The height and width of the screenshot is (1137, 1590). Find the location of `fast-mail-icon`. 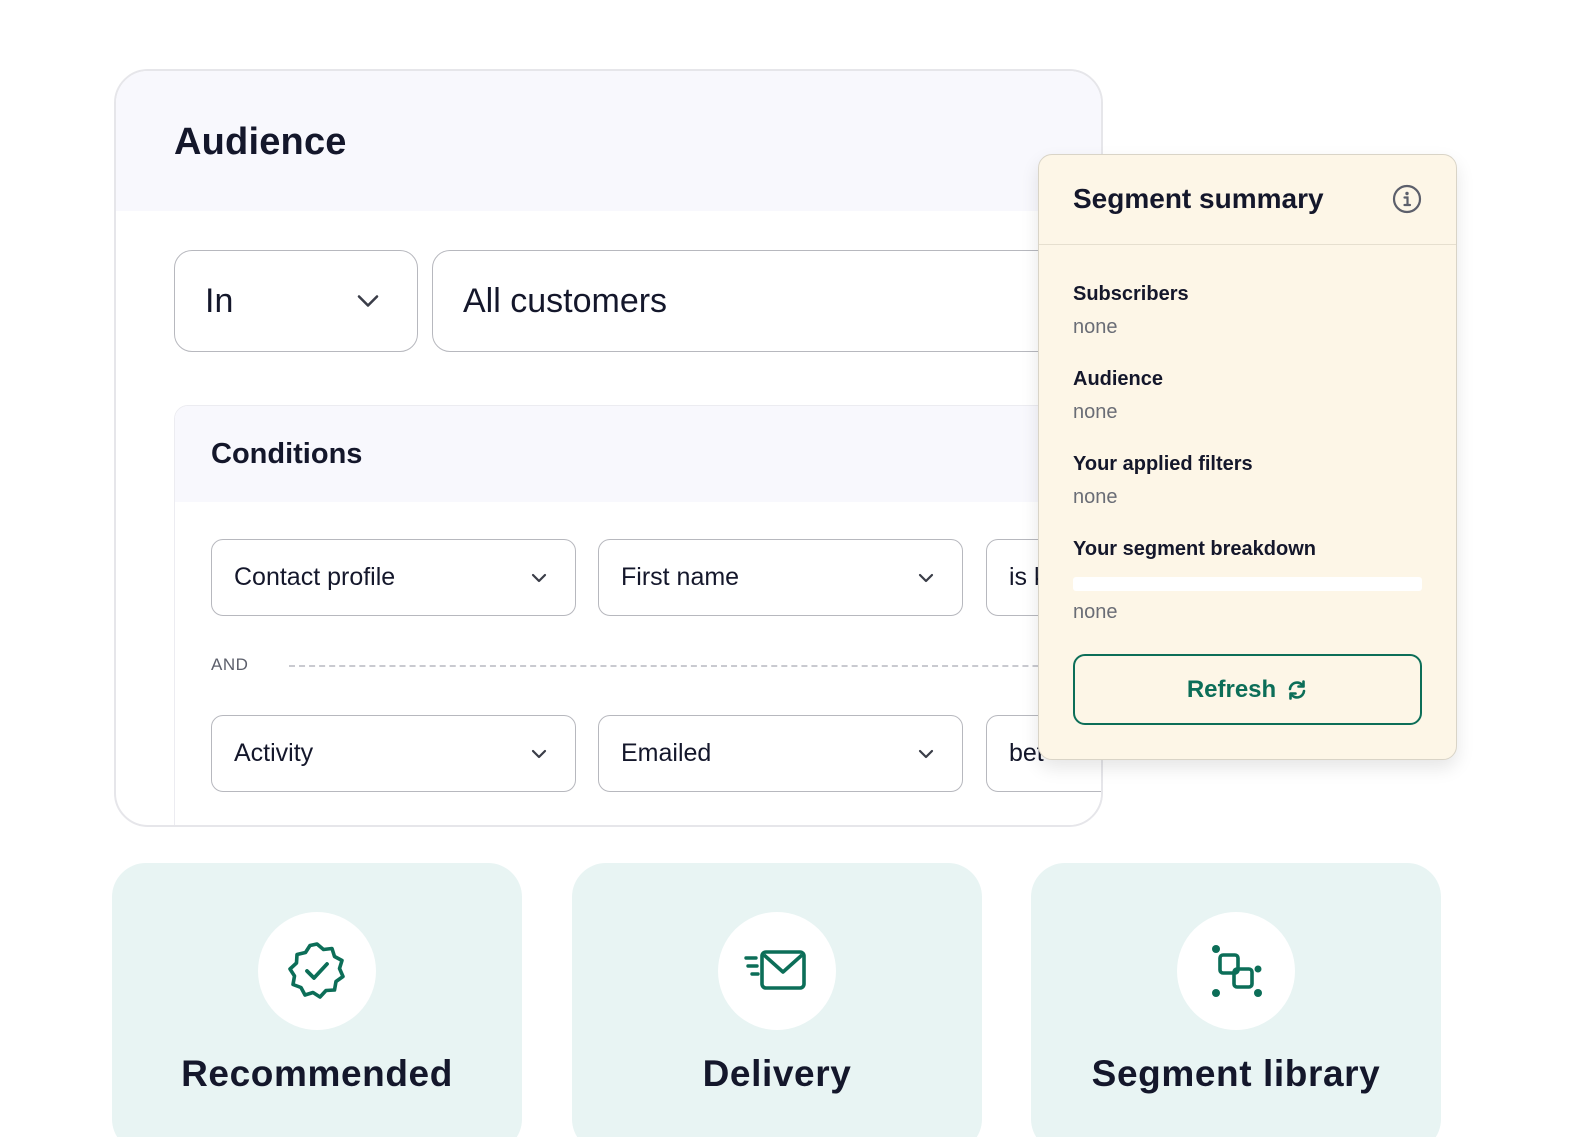

fast-mail-icon is located at coordinates (775, 970).